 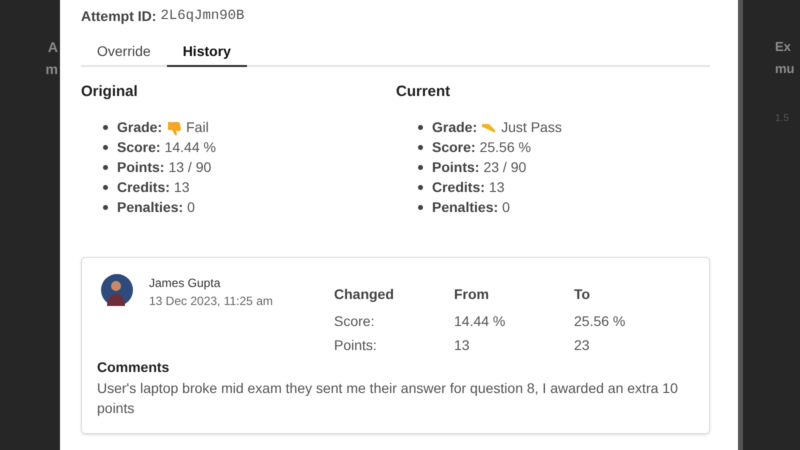 I want to click on change-date: 13 Dec 2023, 11:25 am, so click(x=211, y=301).